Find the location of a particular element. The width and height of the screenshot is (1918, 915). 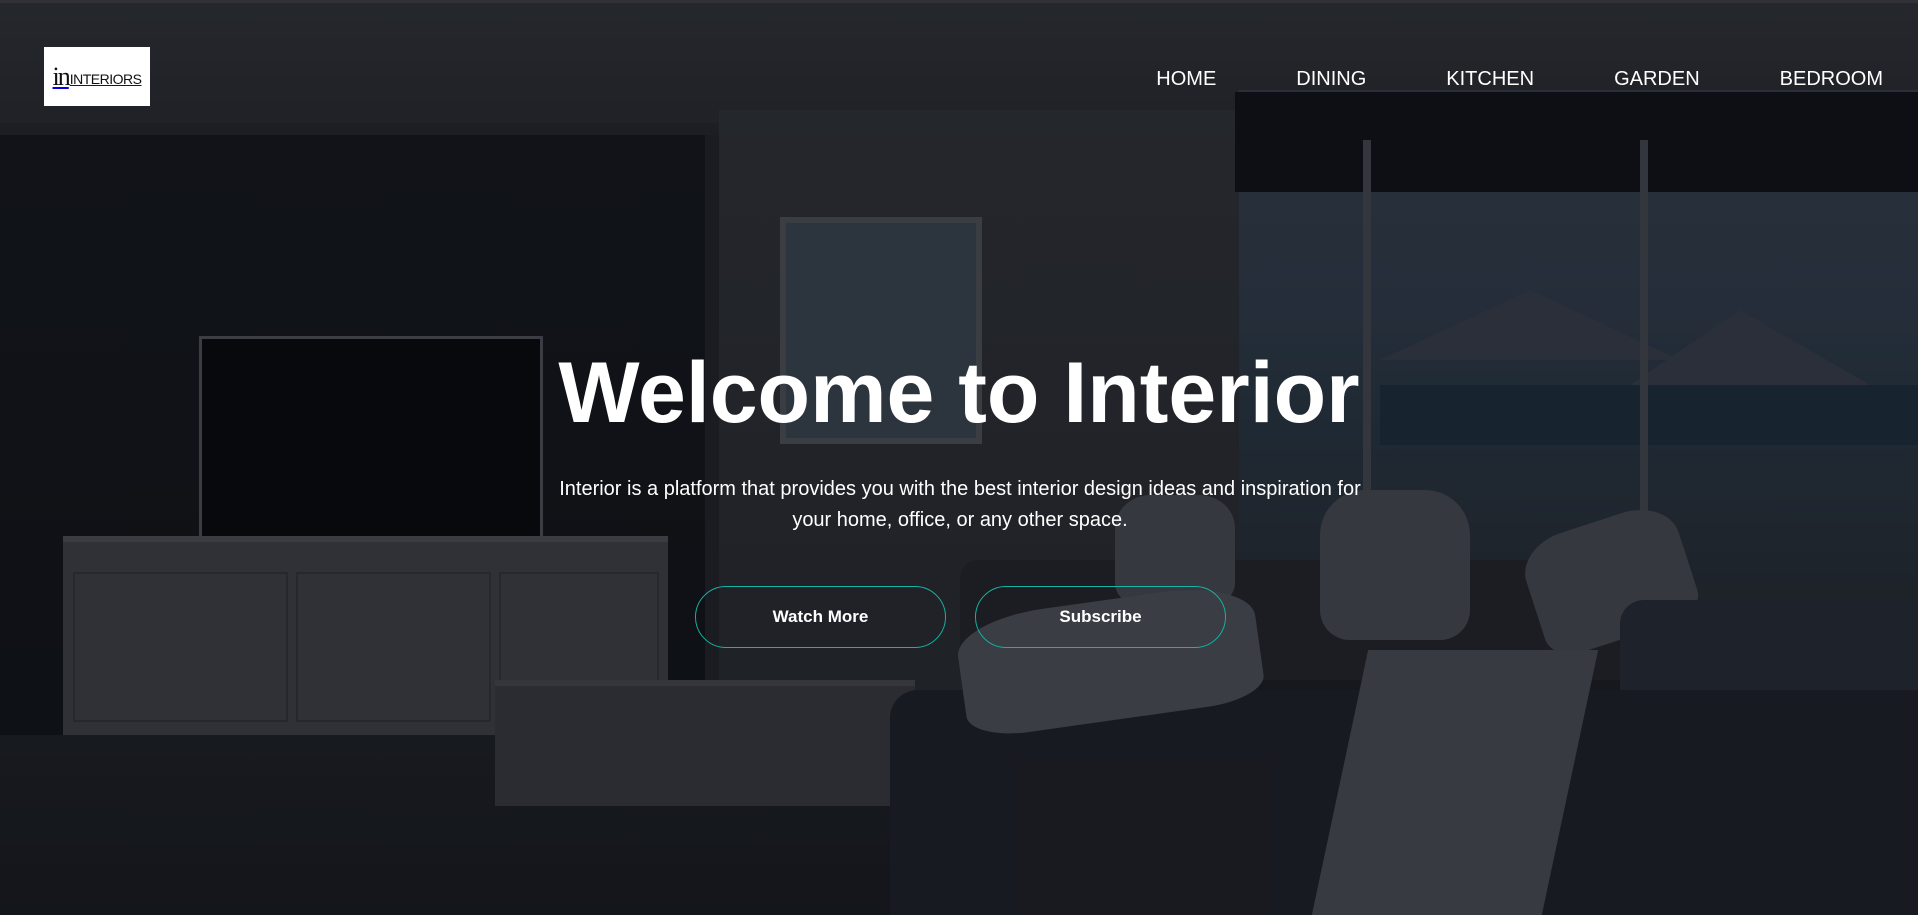

logo-text: INTERIORS is located at coordinates (105, 79).